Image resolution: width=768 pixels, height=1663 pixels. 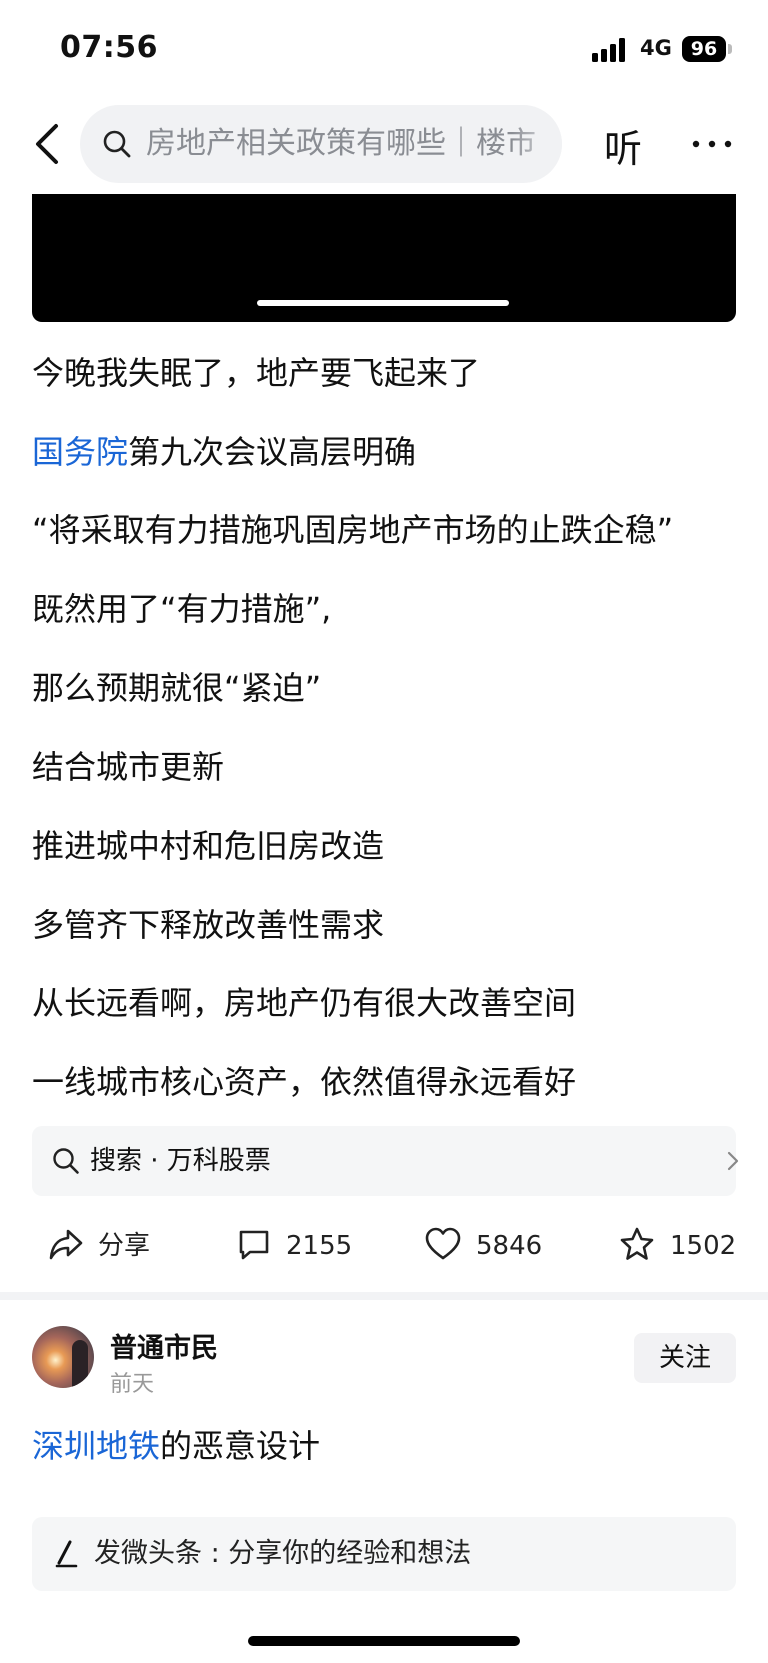 I want to click on chevron-right-icon, so click(x=733, y=1161).